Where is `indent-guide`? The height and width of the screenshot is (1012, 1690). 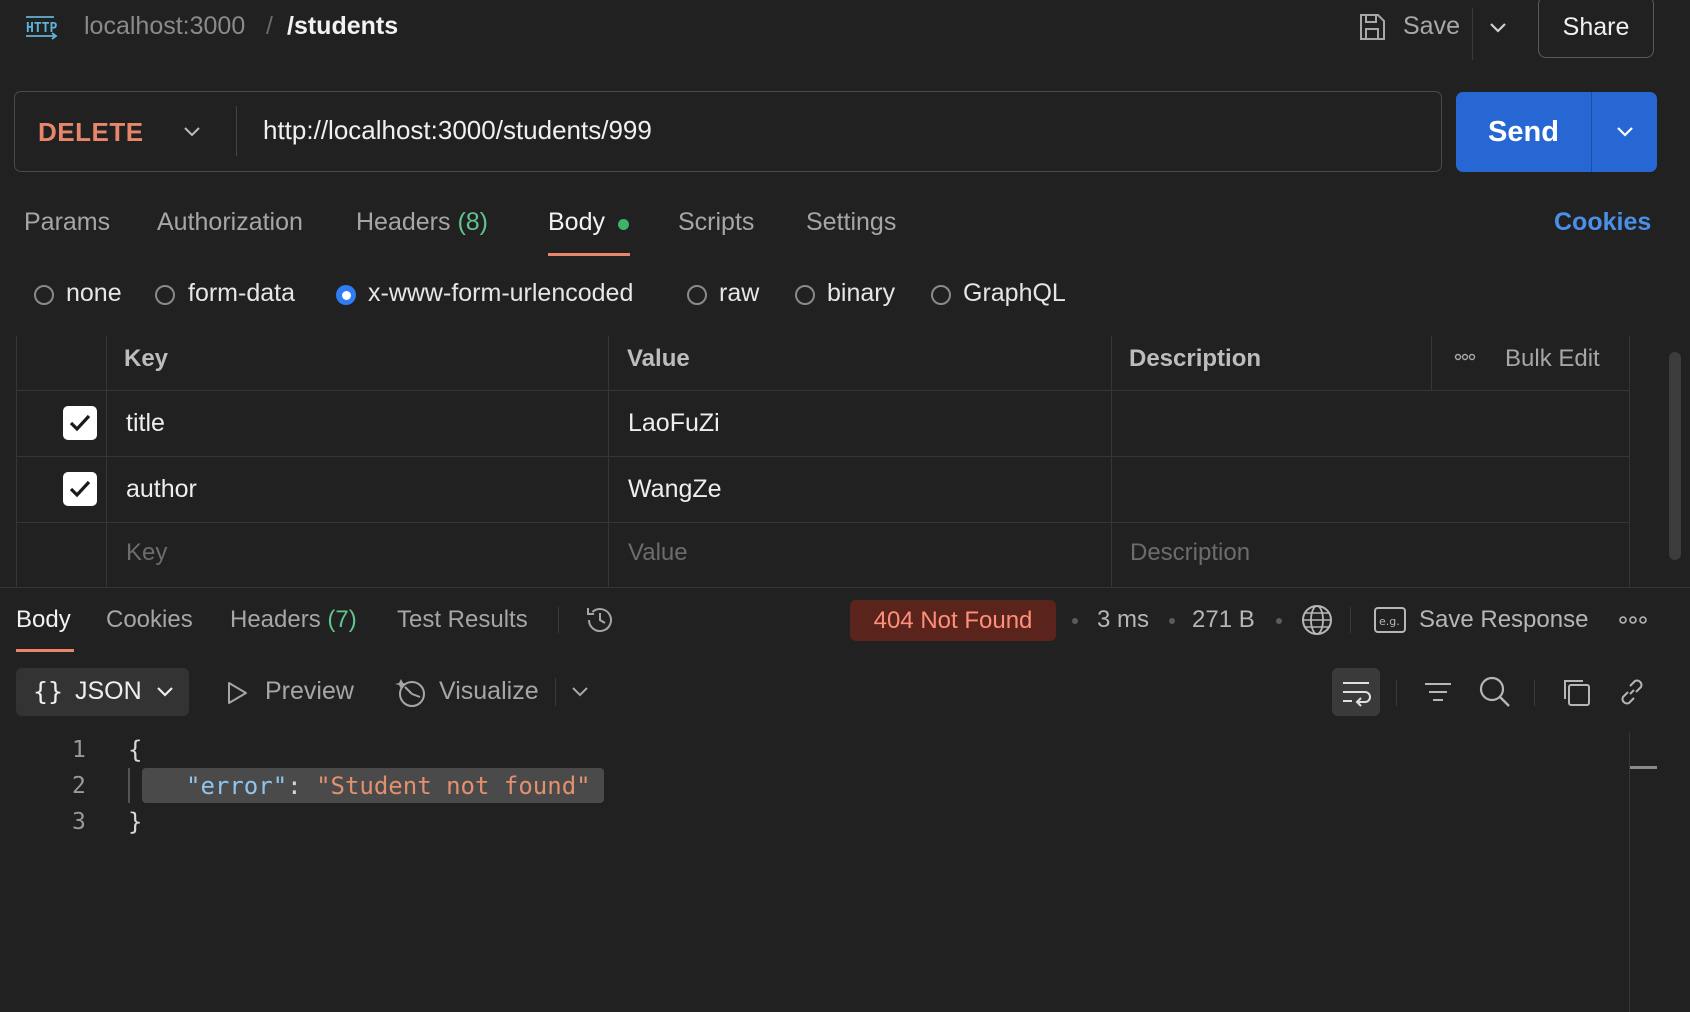 indent-guide is located at coordinates (129, 785).